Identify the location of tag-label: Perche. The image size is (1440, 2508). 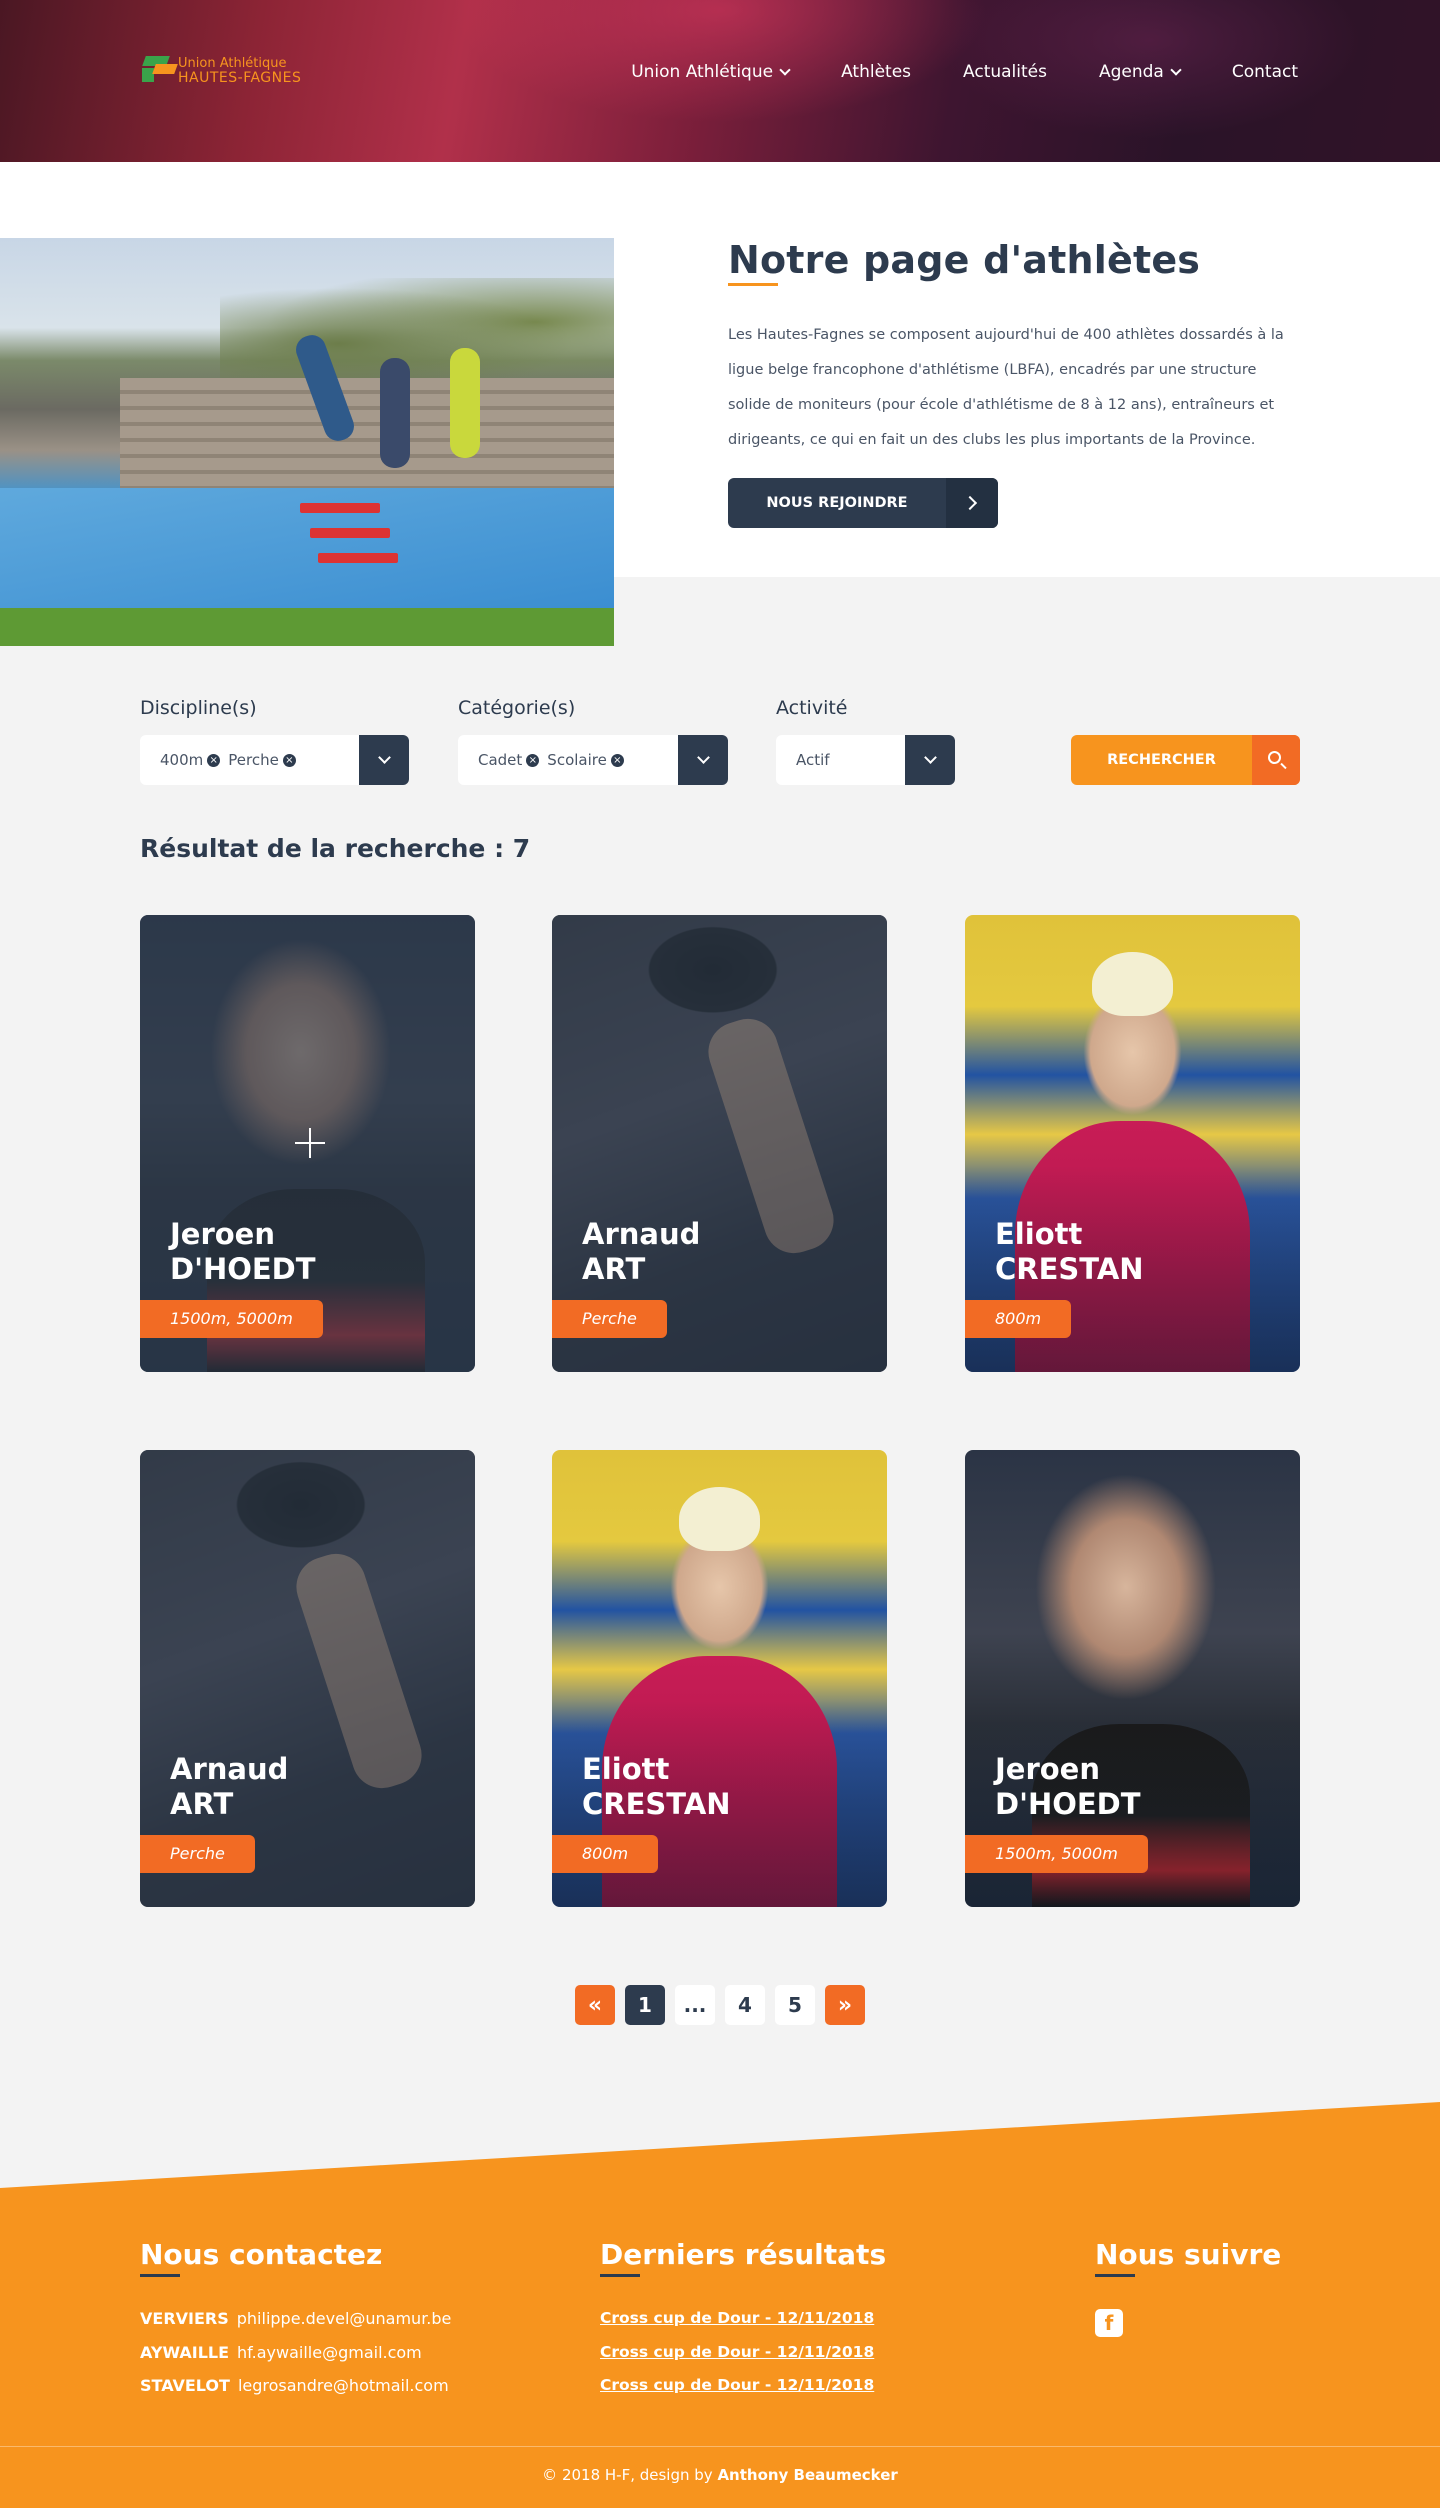
(253, 760).